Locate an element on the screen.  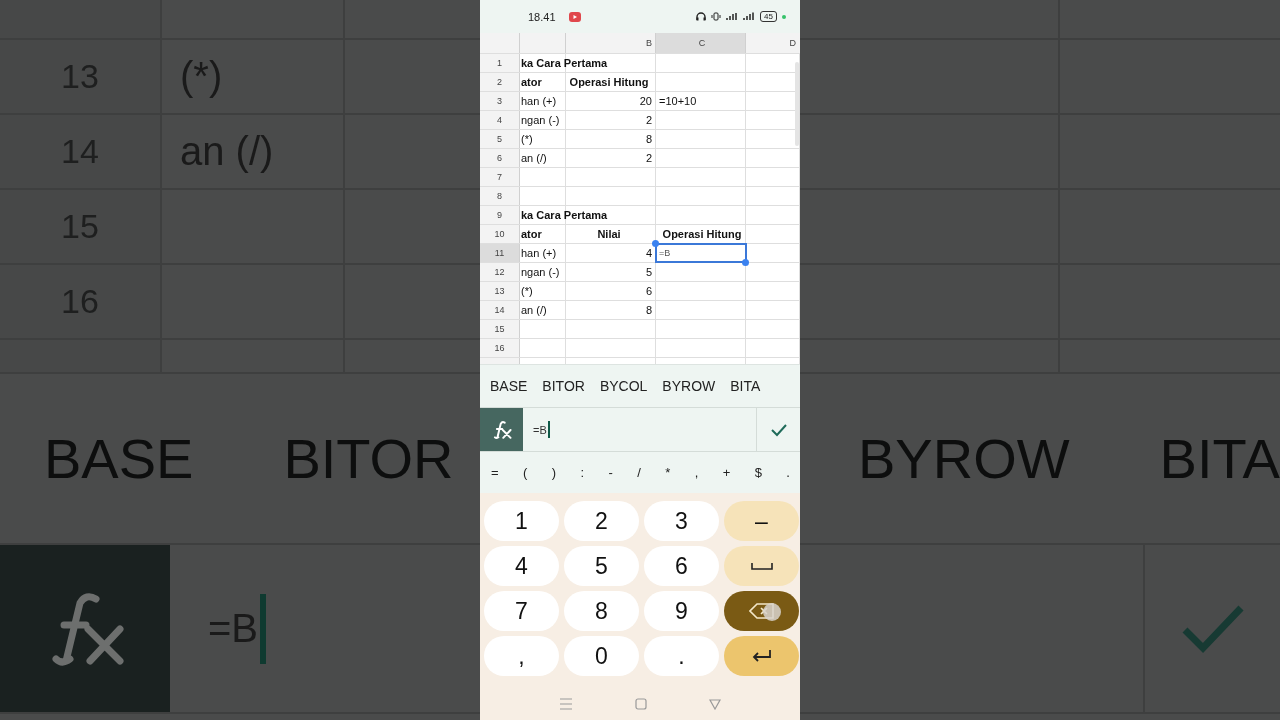
symbol-key: . is located at coordinates (788, 472).